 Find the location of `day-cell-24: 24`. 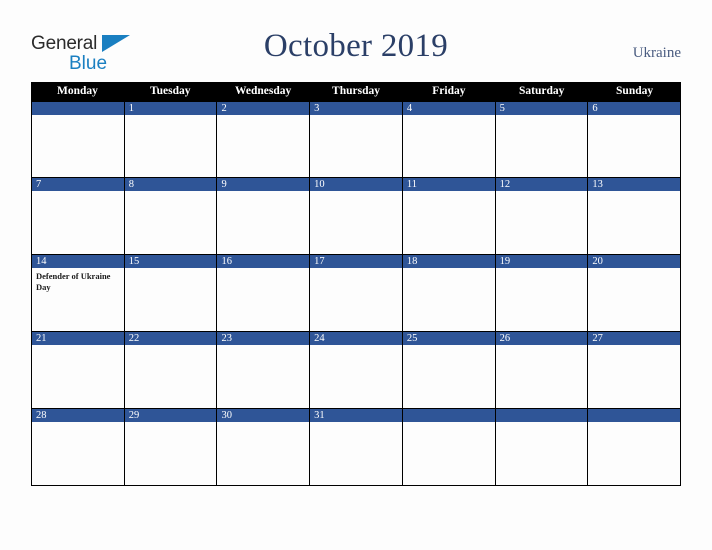

day-cell-24: 24 is located at coordinates (356, 370).